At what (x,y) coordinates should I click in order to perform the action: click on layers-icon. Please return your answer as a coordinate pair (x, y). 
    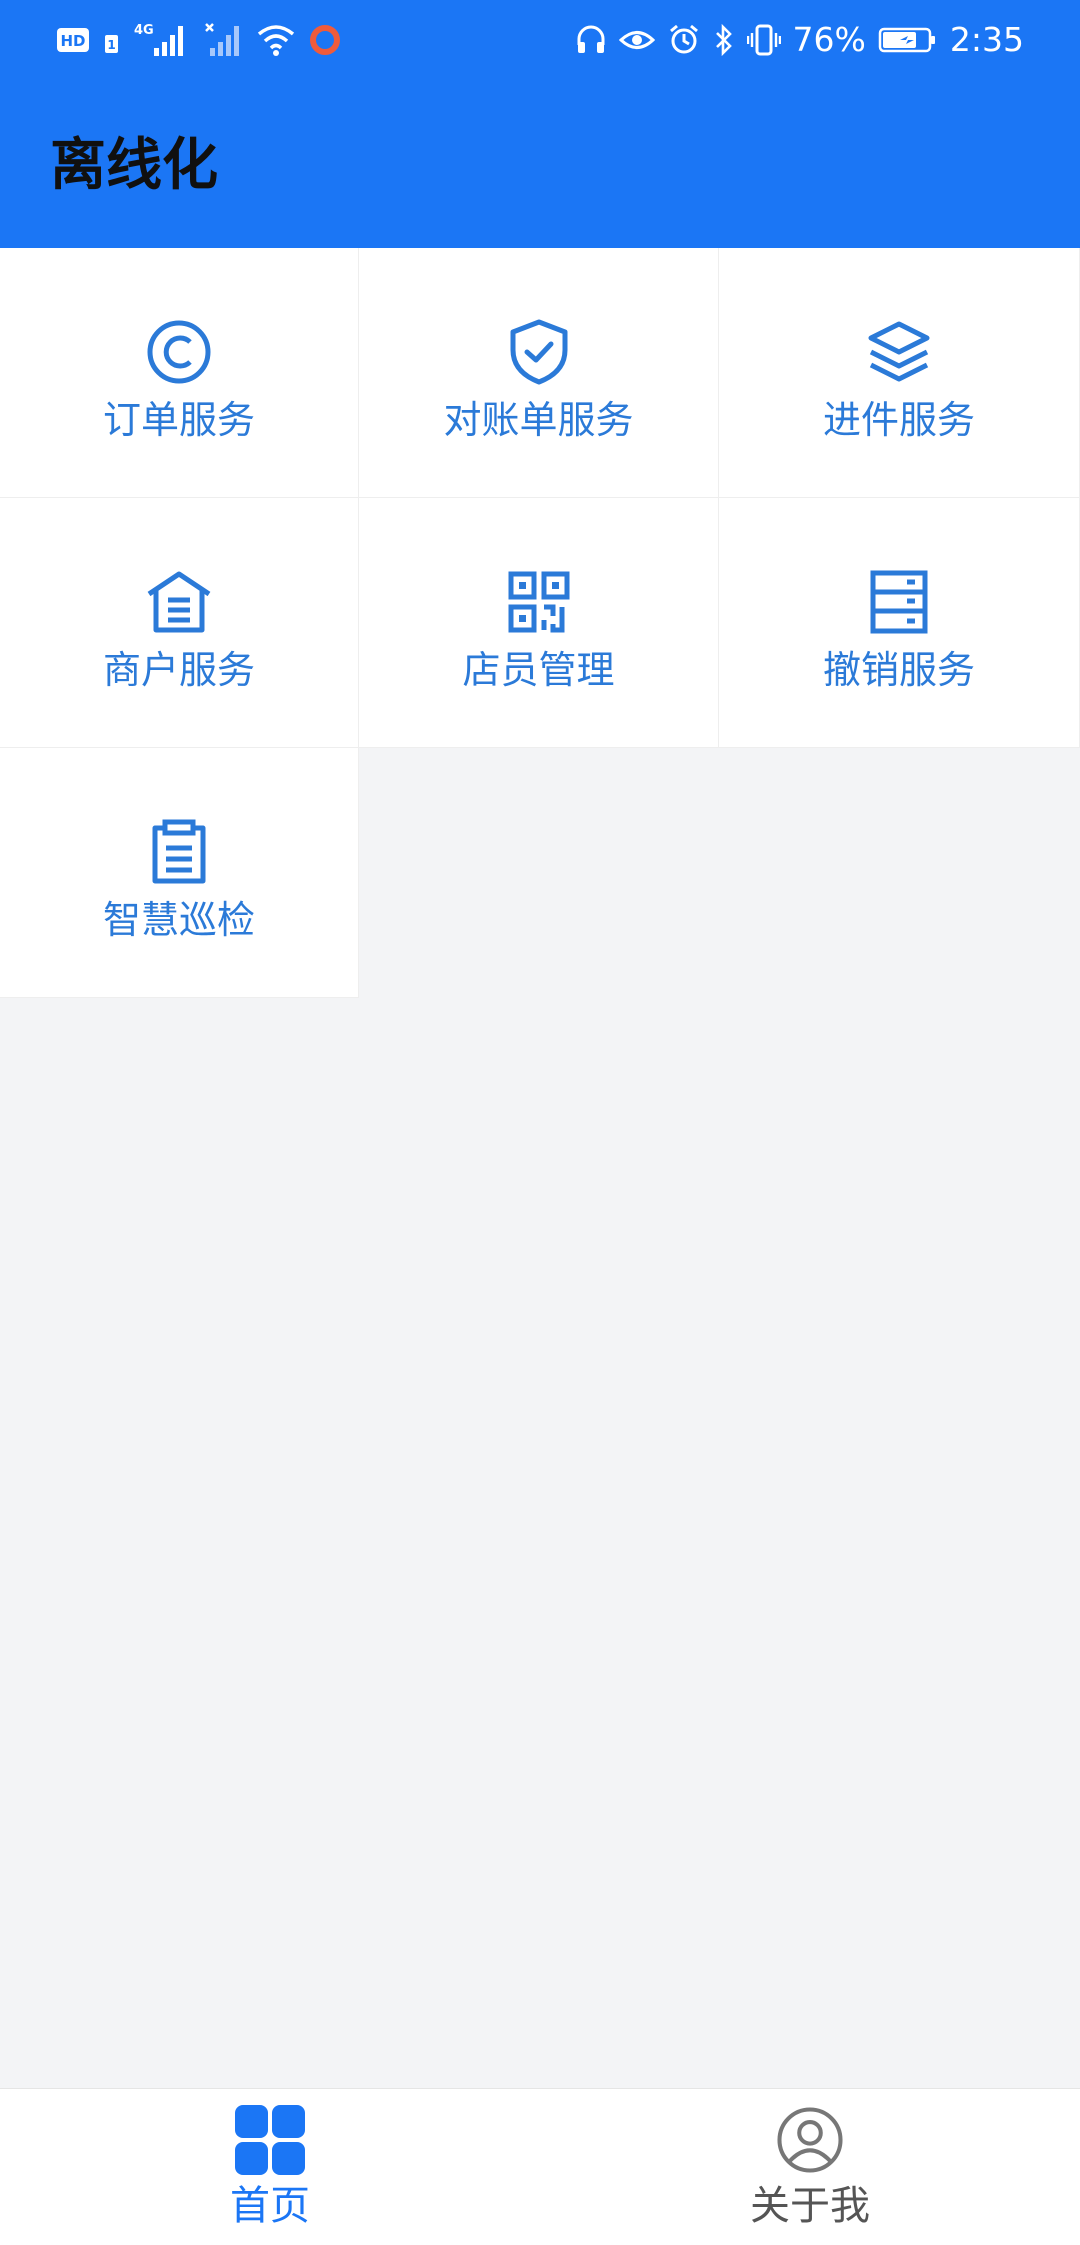
    Looking at the image, I should click on (899, 351).